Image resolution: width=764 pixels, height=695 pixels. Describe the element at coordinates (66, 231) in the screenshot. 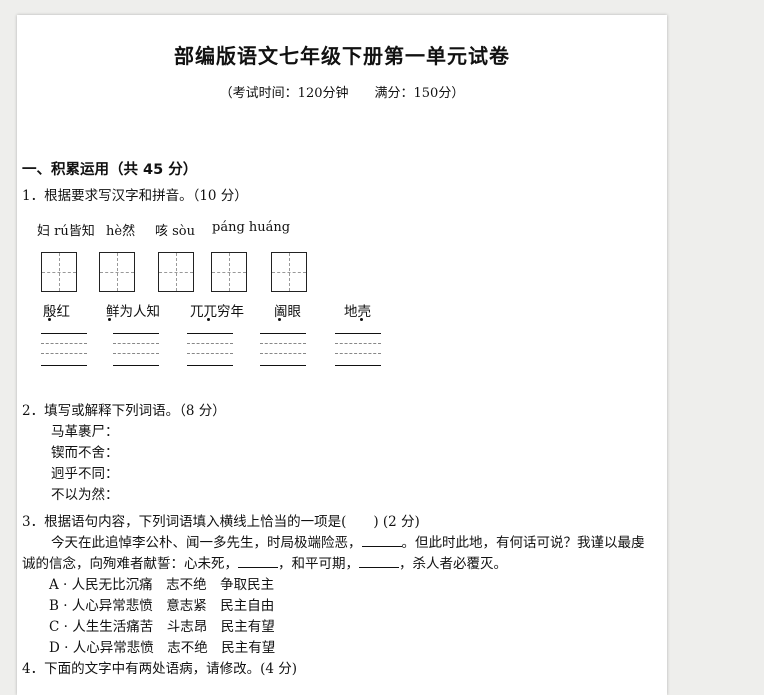

I see `pinyin-item: 妇 rú皆知` at that location.